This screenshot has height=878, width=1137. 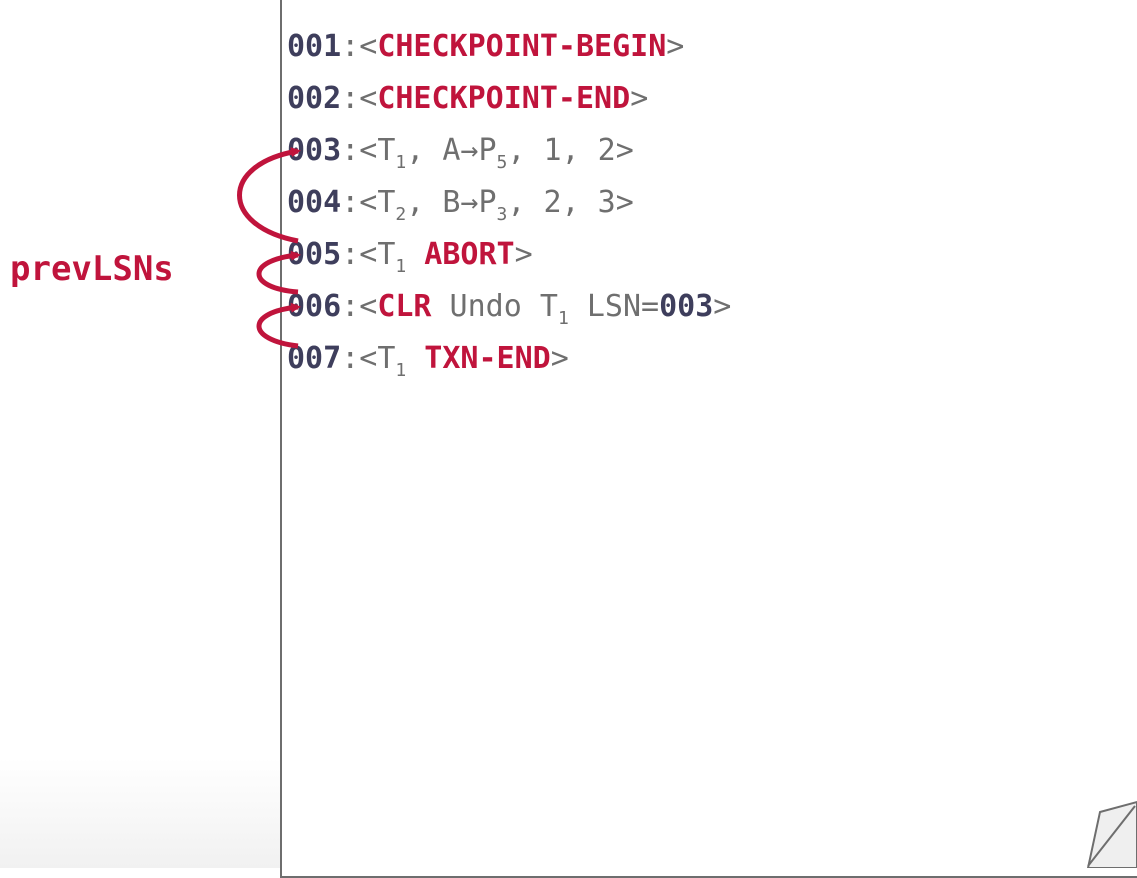 I want to click on page-curl-icon, so click(x=1111, y=834).